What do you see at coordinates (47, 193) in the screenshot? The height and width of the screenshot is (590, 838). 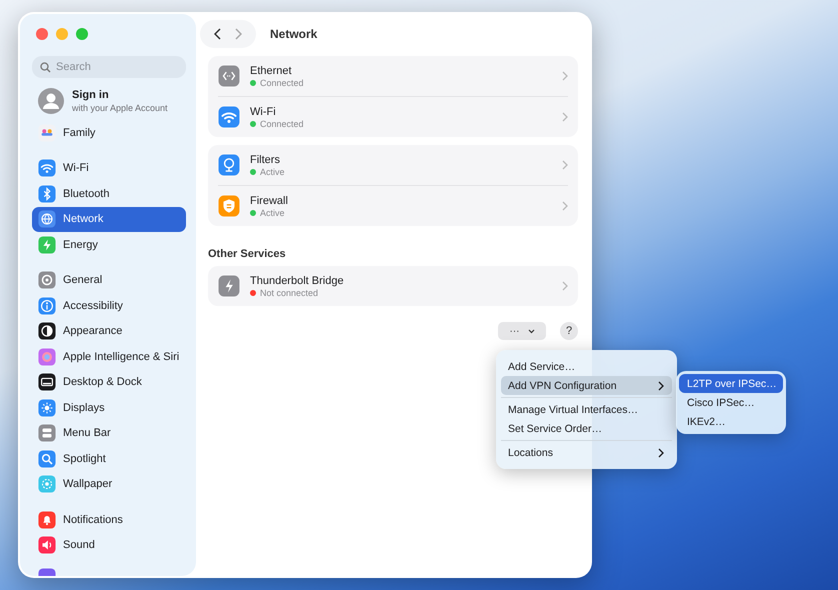 I see `bluetooth-icon` at bounding box center [47, 193].